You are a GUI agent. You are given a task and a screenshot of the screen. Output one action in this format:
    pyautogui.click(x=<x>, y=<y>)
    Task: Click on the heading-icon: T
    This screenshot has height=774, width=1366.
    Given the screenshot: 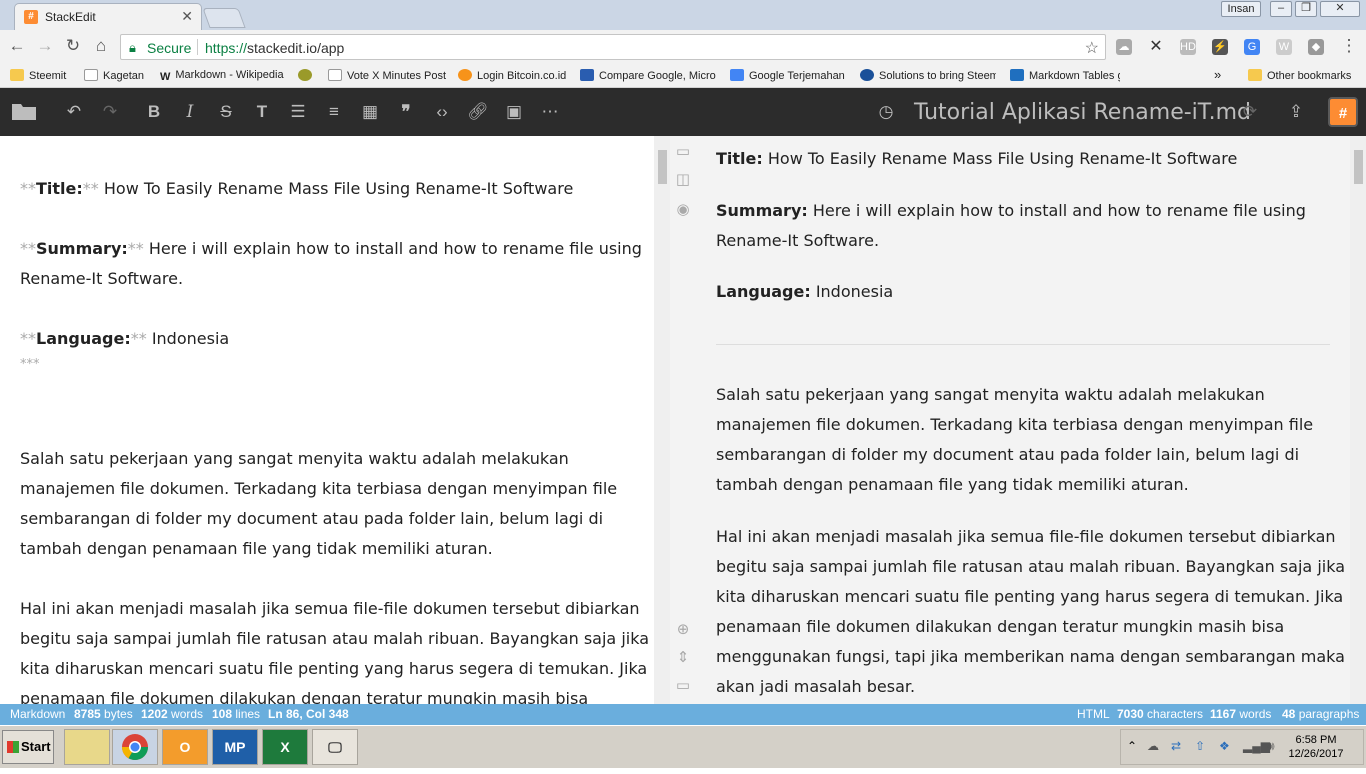 What is the action you would take?
    pyautogui.click(x=262, y=112)
    